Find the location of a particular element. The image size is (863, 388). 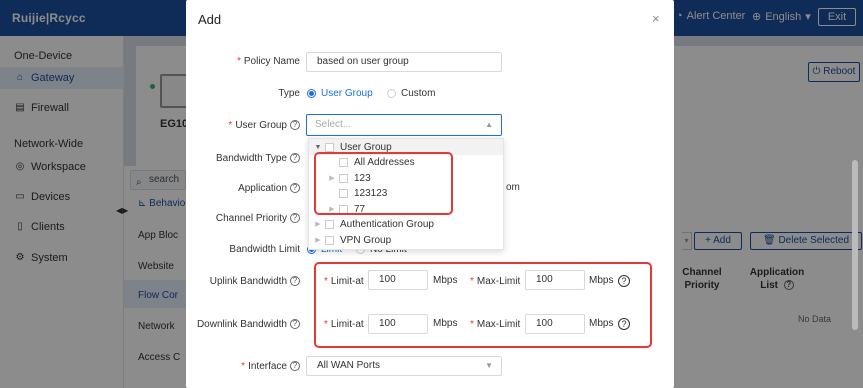

page-scrollbar is located at coordinates (855, 245).